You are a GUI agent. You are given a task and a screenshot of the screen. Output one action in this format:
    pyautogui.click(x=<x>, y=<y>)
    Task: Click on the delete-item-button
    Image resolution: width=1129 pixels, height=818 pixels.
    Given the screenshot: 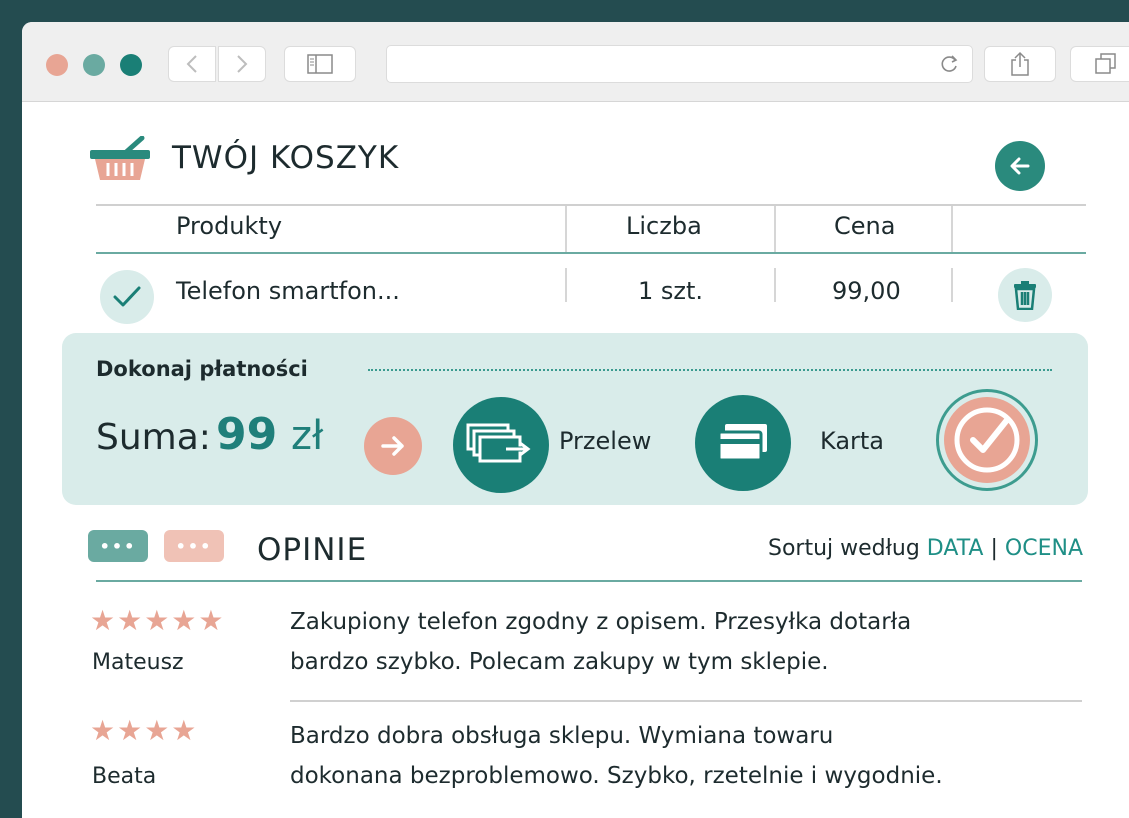 What is the action you would take?
    pyautogui.click(x=1025, y=295)
    